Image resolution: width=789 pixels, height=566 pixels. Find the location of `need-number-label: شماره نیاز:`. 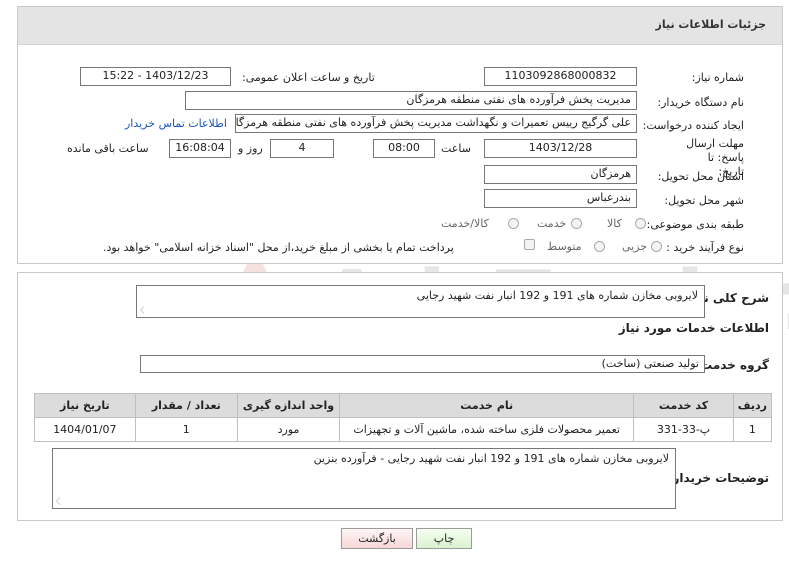

need-number-label: شماره نیاز: is located at coordinates (717, 77).